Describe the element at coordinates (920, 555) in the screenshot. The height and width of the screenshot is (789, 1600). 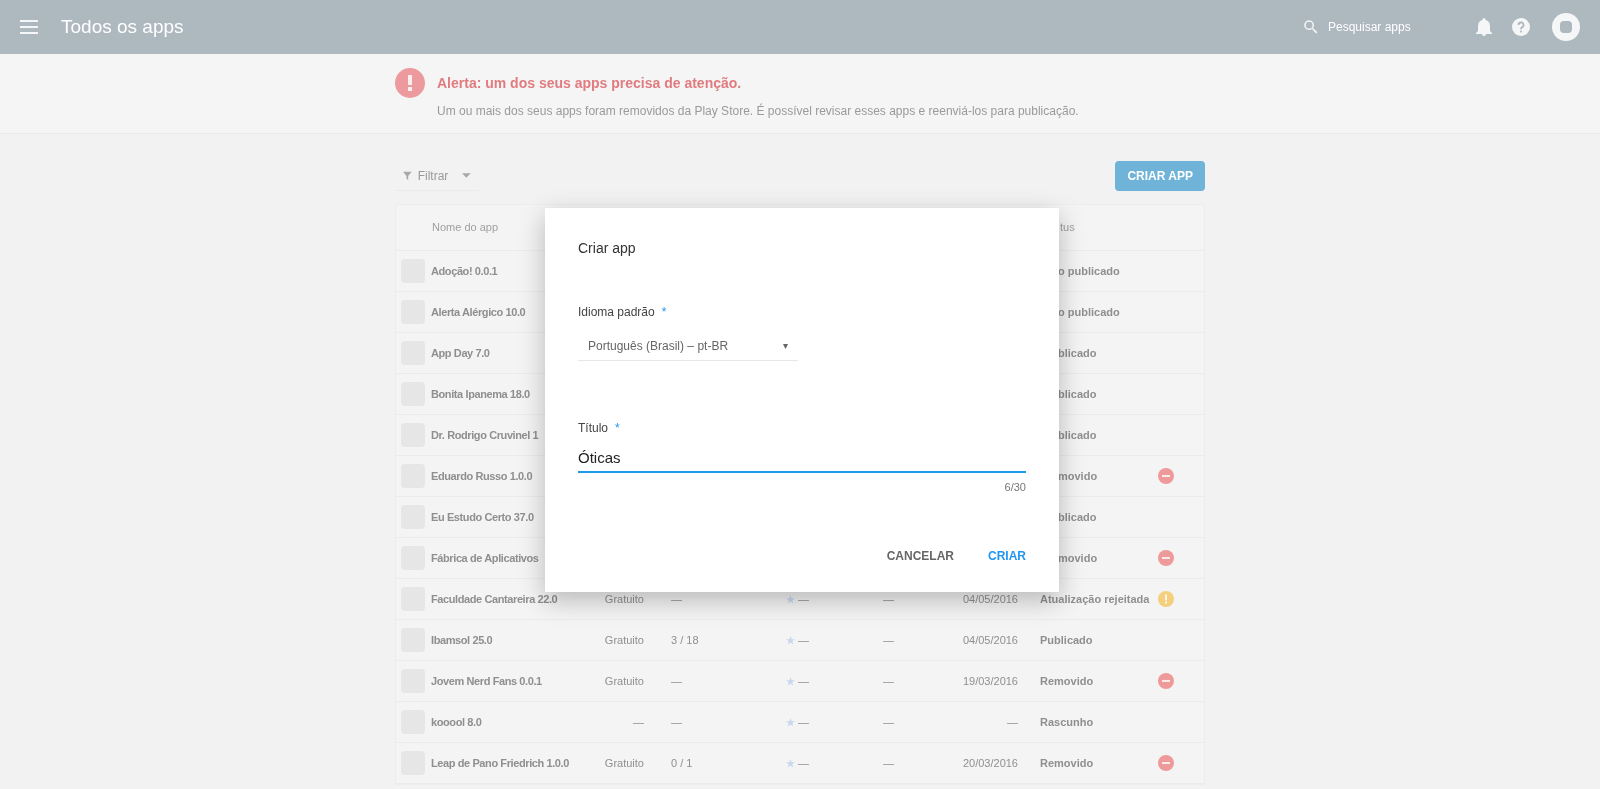
I see `cancel-button: CANCELAR` at that location.